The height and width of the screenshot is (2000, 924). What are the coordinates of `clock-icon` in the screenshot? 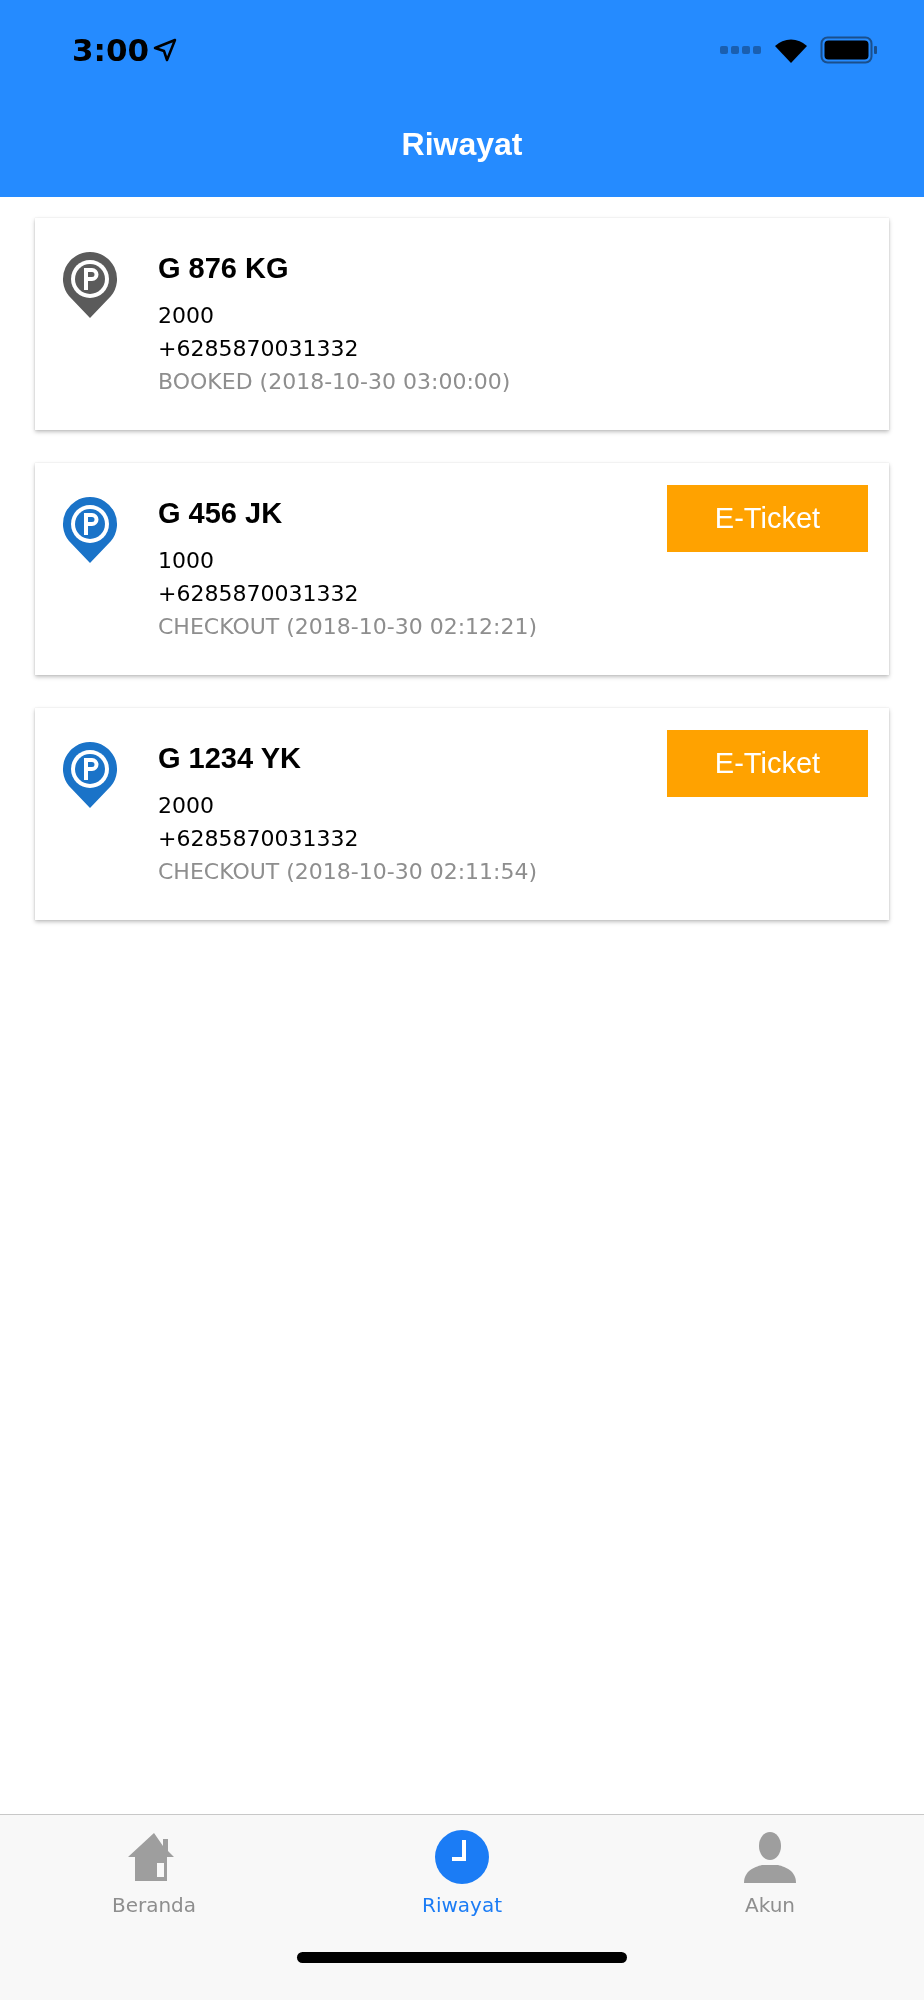 It's located at (462, 1857).